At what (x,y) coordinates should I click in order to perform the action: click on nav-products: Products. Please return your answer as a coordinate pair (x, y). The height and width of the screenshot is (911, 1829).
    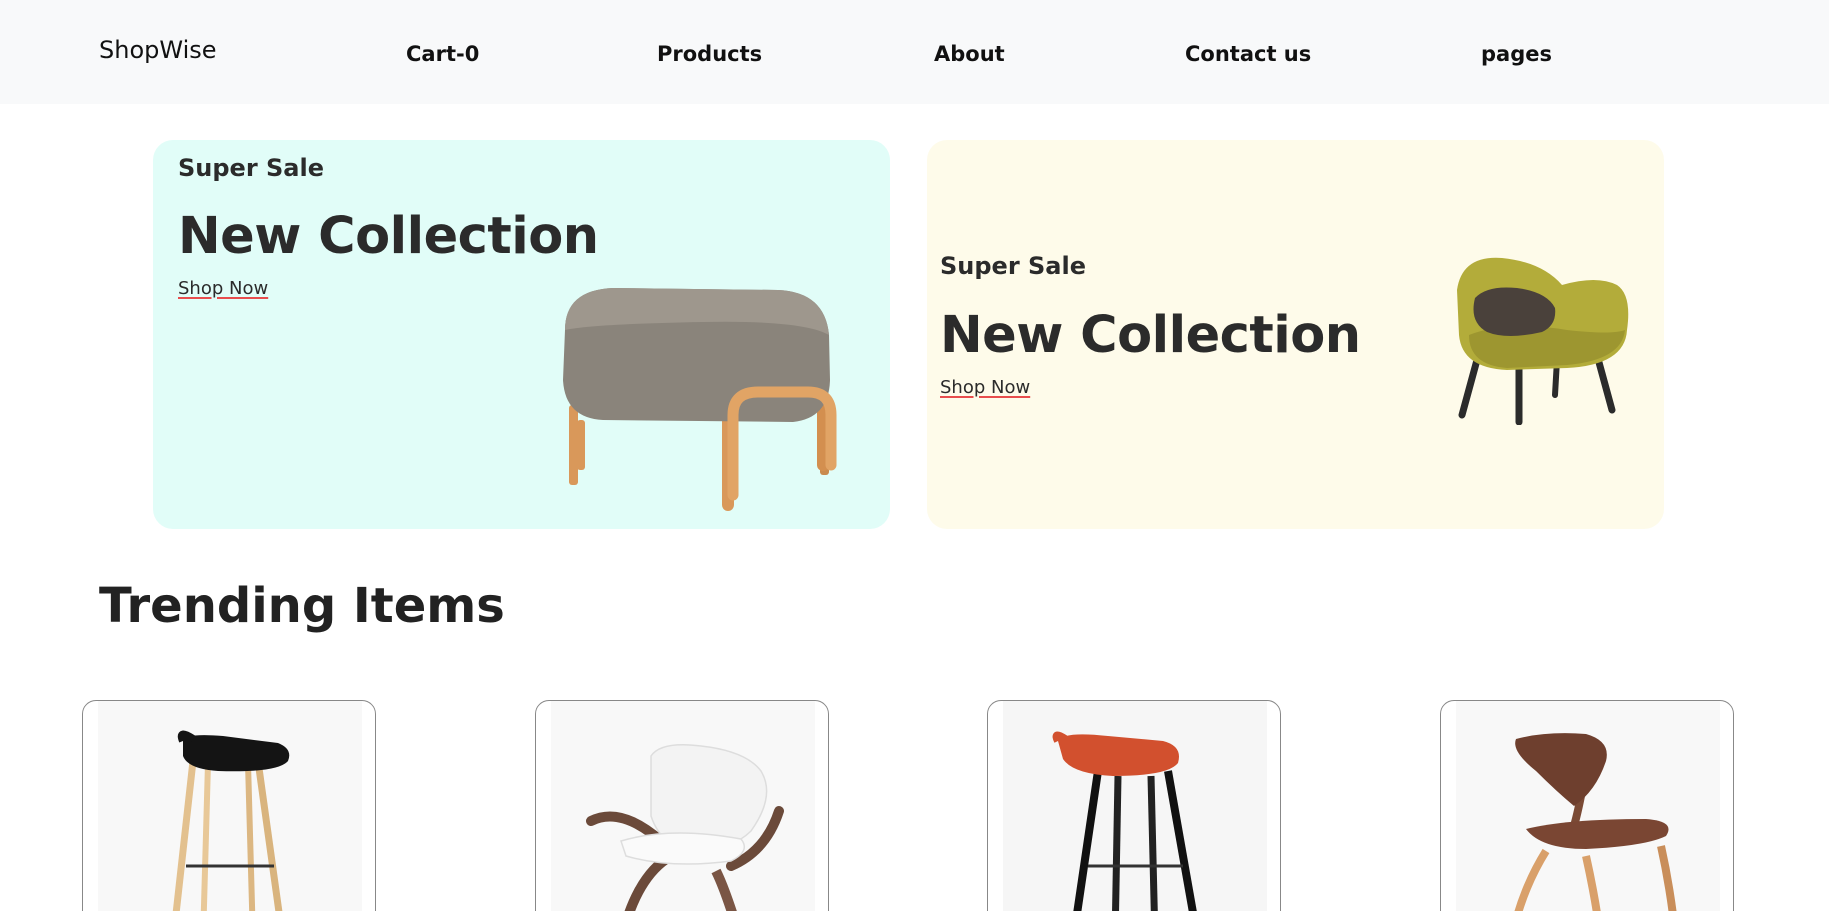
    Looking at the image, I should click on (709, 54).